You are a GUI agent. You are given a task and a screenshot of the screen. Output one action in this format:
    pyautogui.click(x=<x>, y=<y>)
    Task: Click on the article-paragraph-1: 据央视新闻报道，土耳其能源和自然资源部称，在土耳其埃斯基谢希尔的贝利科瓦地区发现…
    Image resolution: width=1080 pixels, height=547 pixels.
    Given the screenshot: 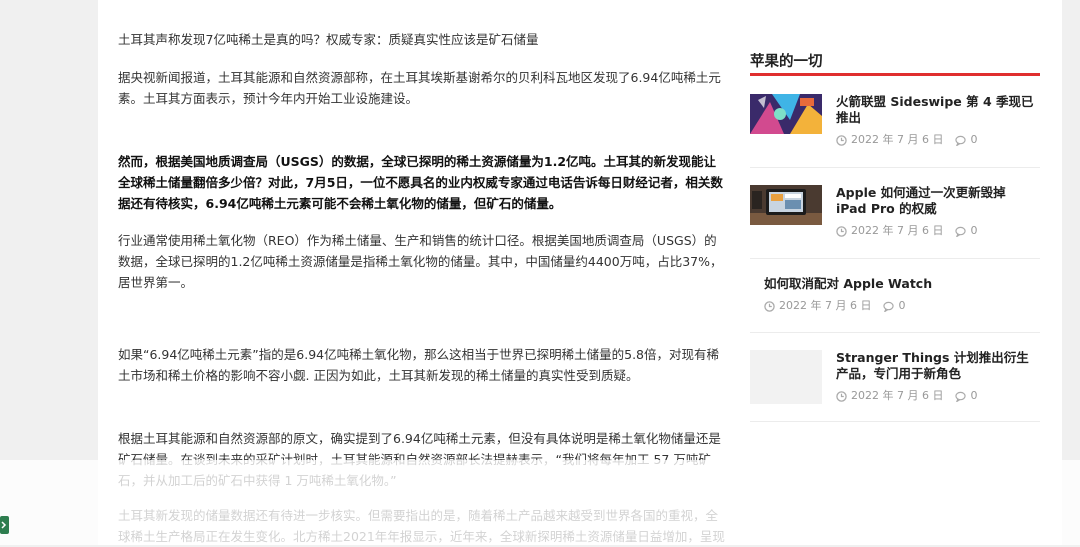 What is the action you would take?
    pyautogui.click(x=419, y=88)
    